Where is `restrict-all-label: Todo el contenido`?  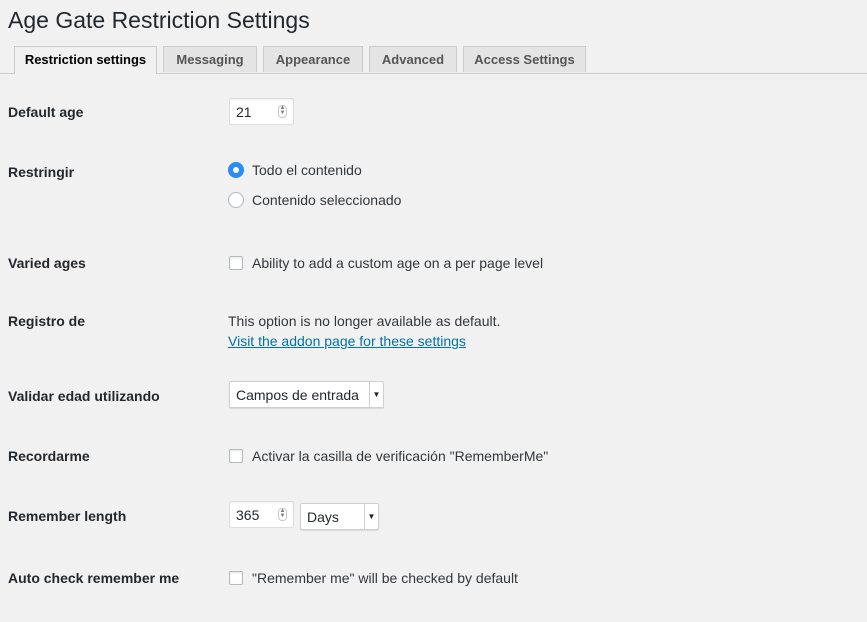
restrict-all-label: Todo el contenido is located at coordinates (307, 170).